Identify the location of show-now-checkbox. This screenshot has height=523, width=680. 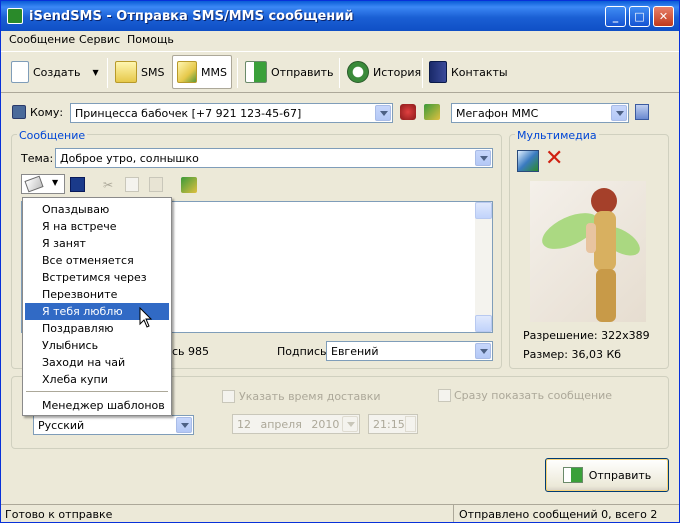
(444, 395).